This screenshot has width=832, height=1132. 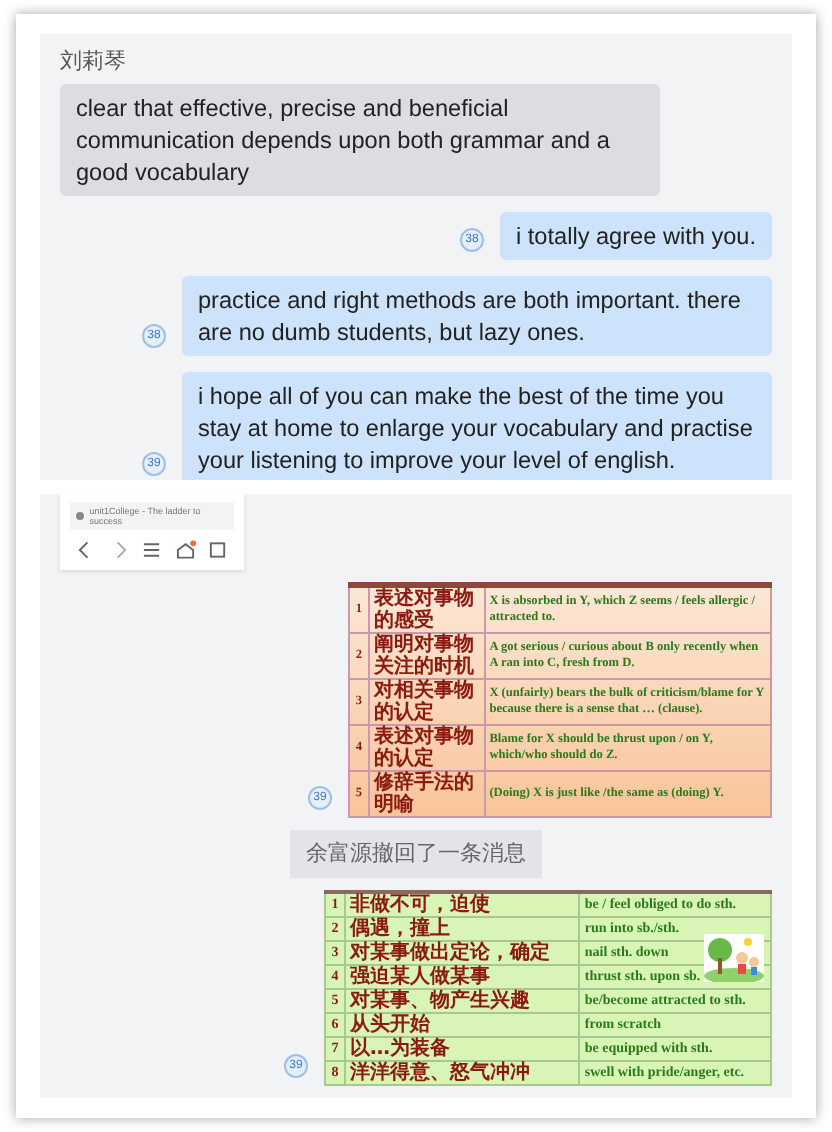 I want to click on table-cell: 表述对事物的感受, so click(x=427, y=608).